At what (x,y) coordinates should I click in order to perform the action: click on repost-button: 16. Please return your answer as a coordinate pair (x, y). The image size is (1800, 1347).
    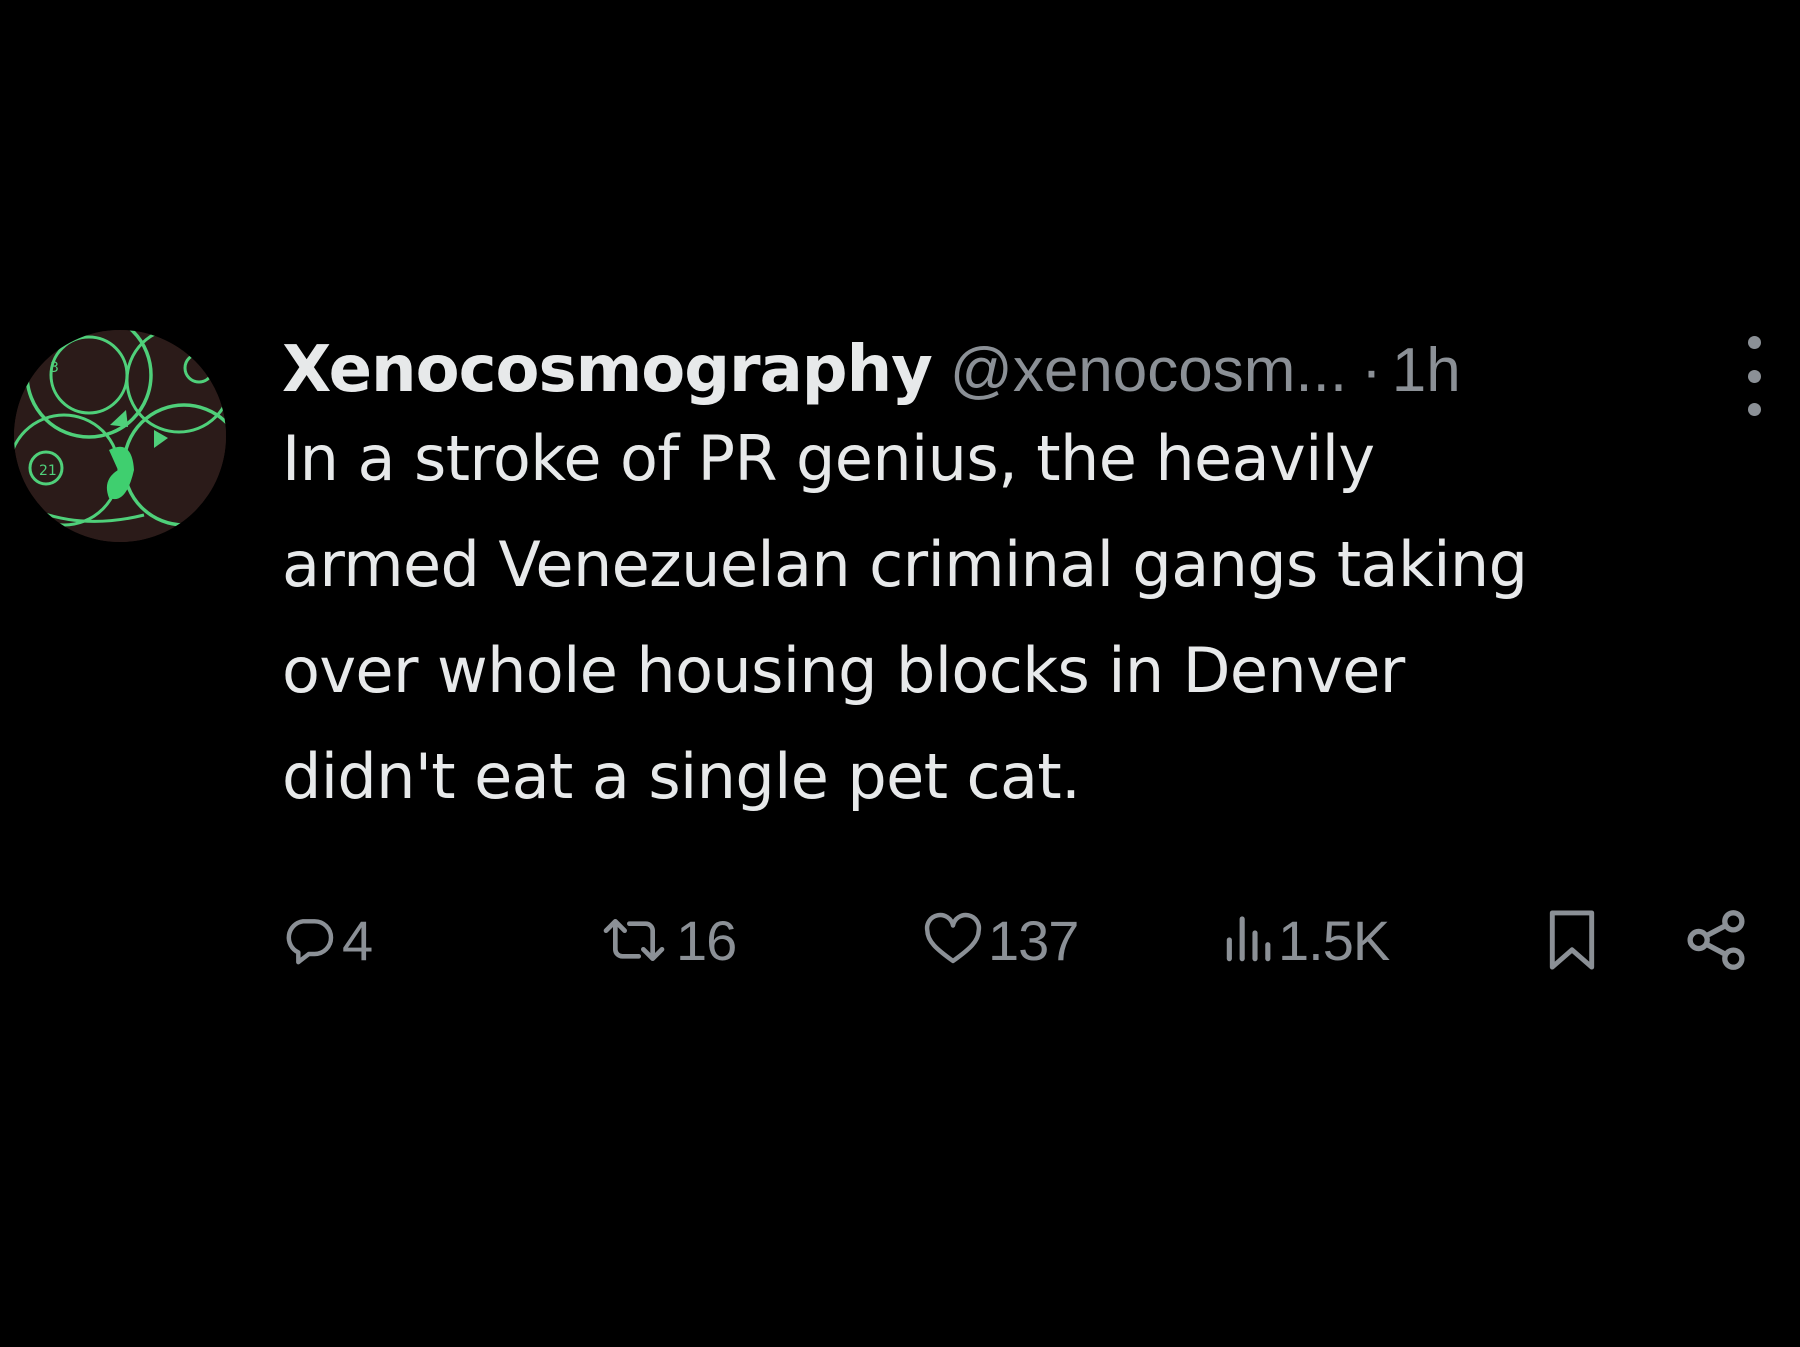
    Looking at the image, I should click on (666, 940).